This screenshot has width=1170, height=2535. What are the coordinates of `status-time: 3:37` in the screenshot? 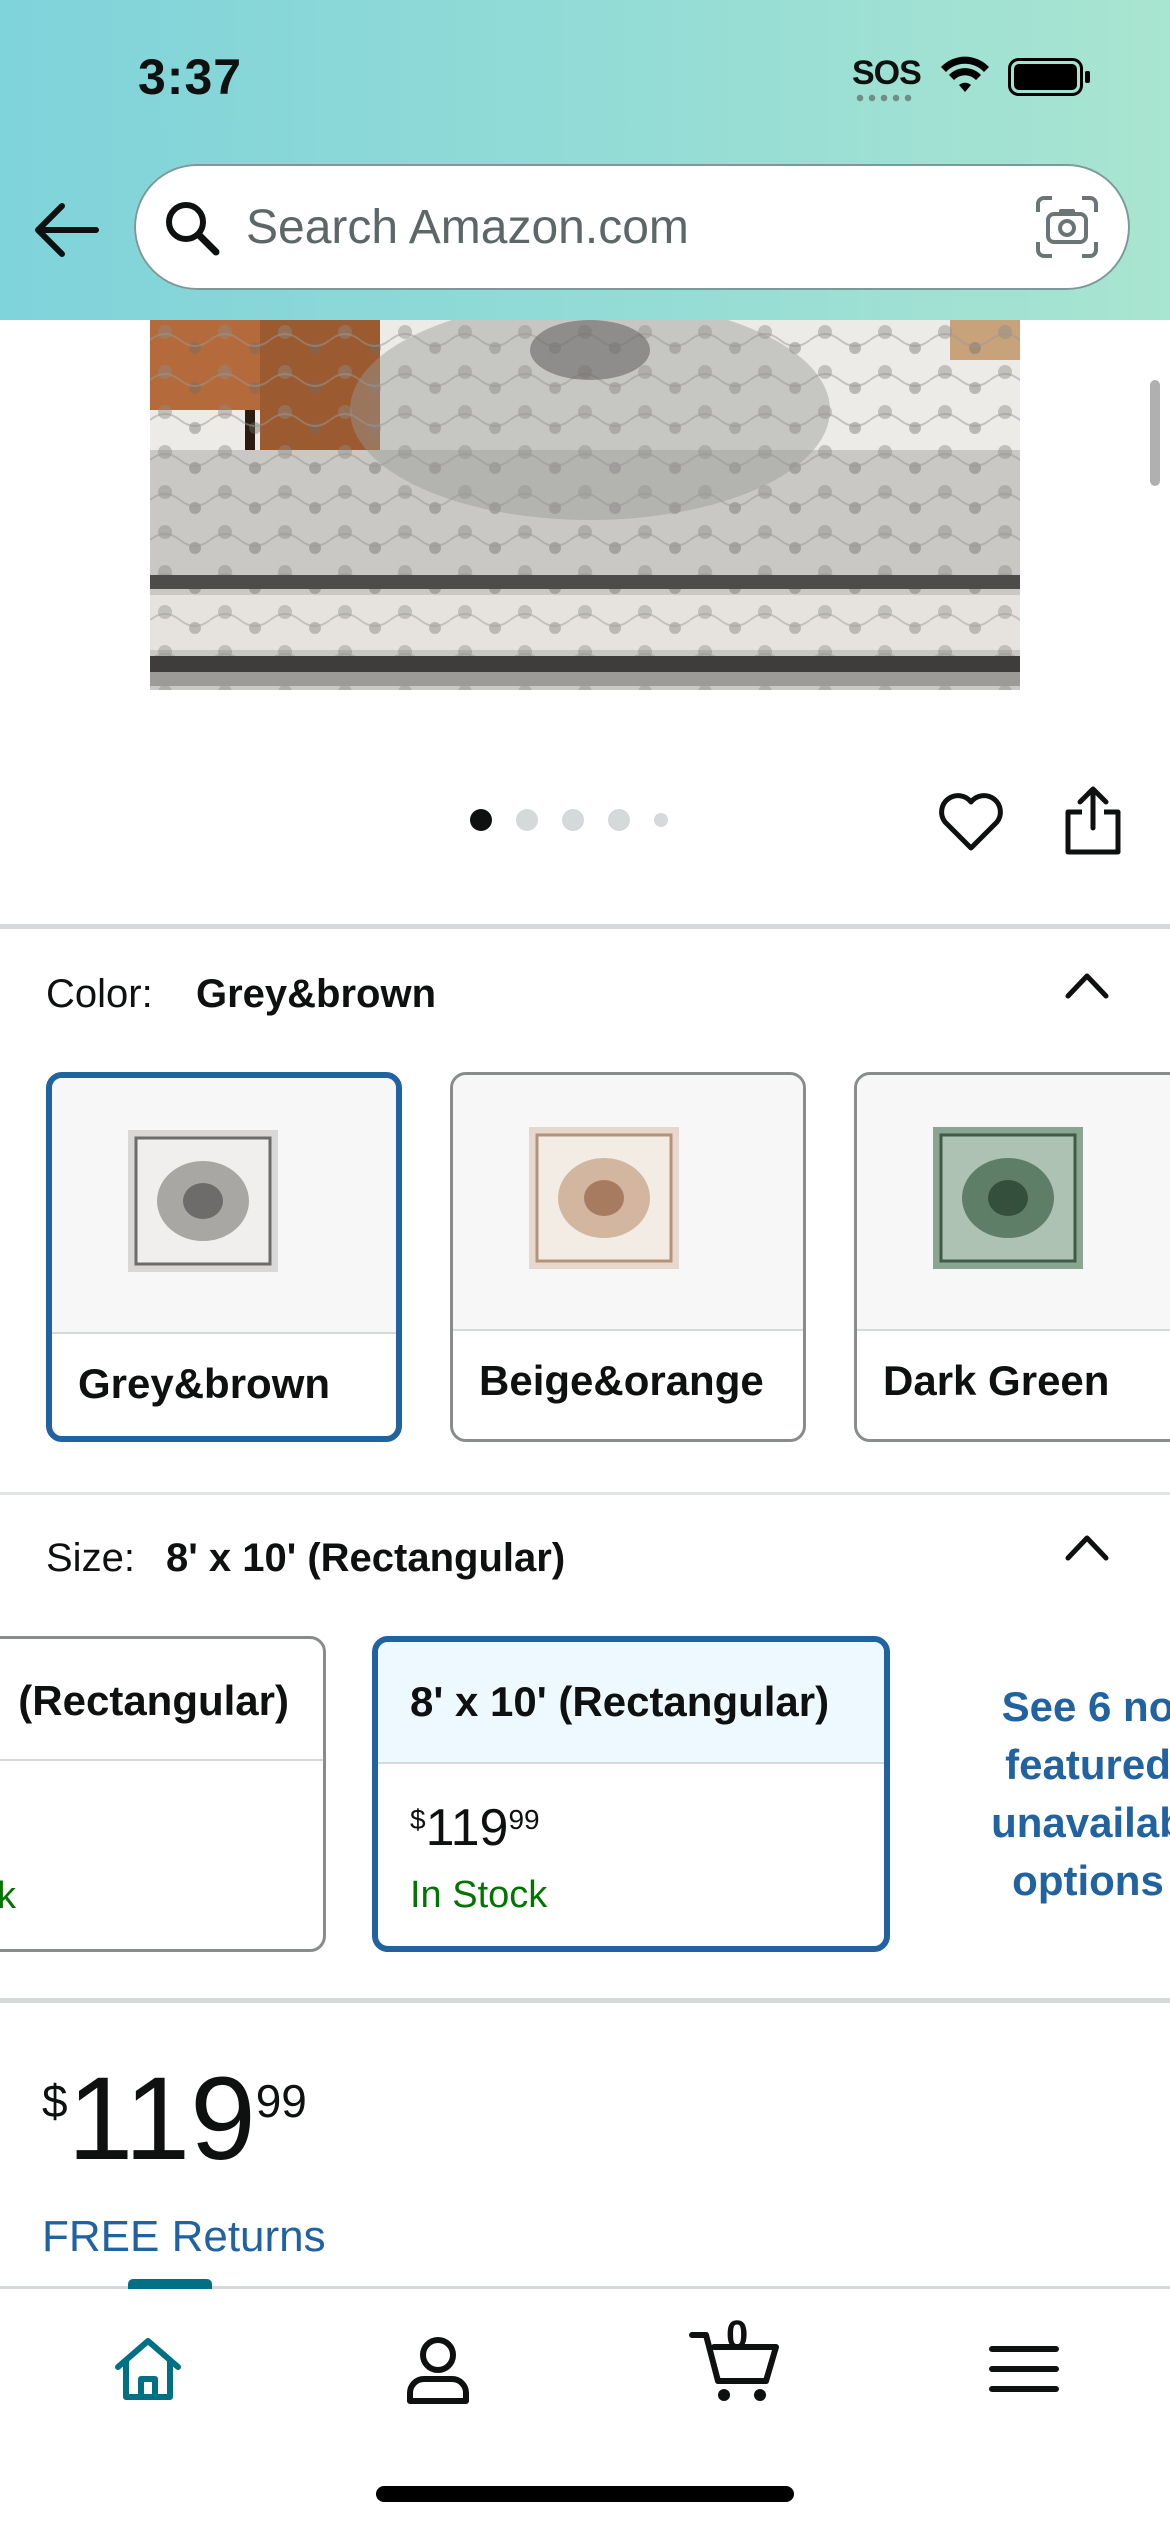 It's located at (190, 77).